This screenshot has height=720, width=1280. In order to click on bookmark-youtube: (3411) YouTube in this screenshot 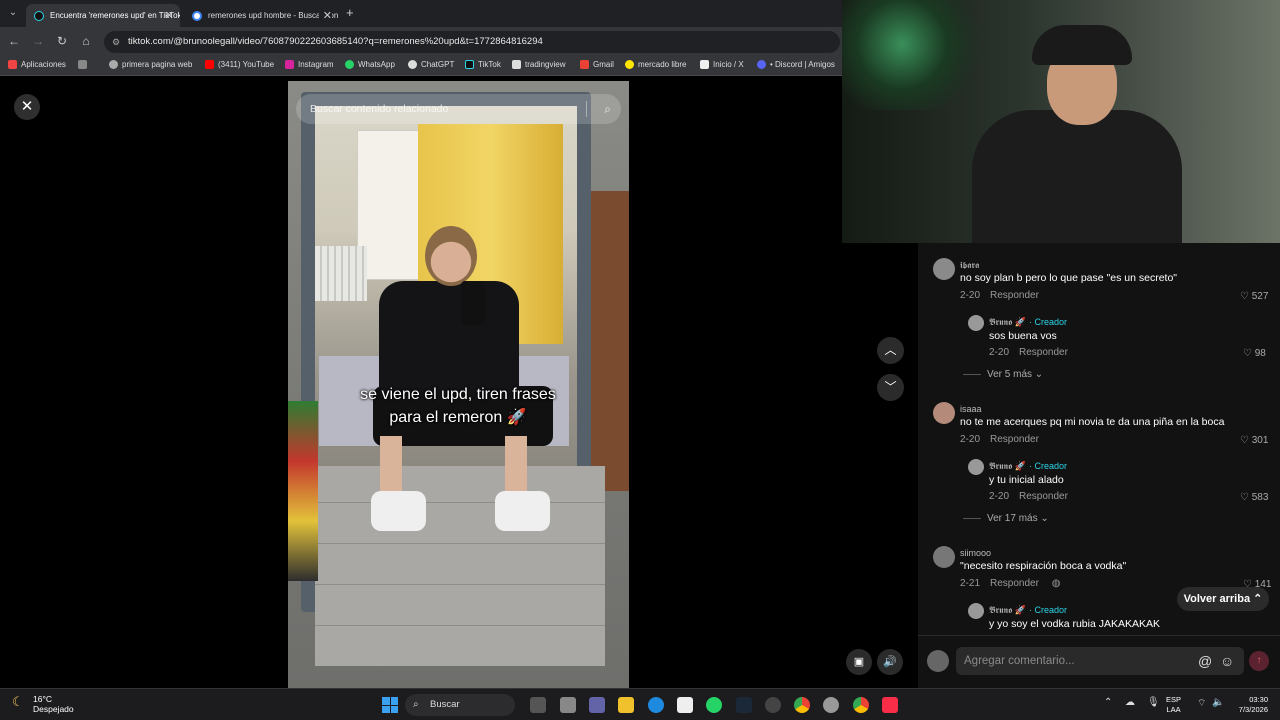, I will do `click(239, 64)`.